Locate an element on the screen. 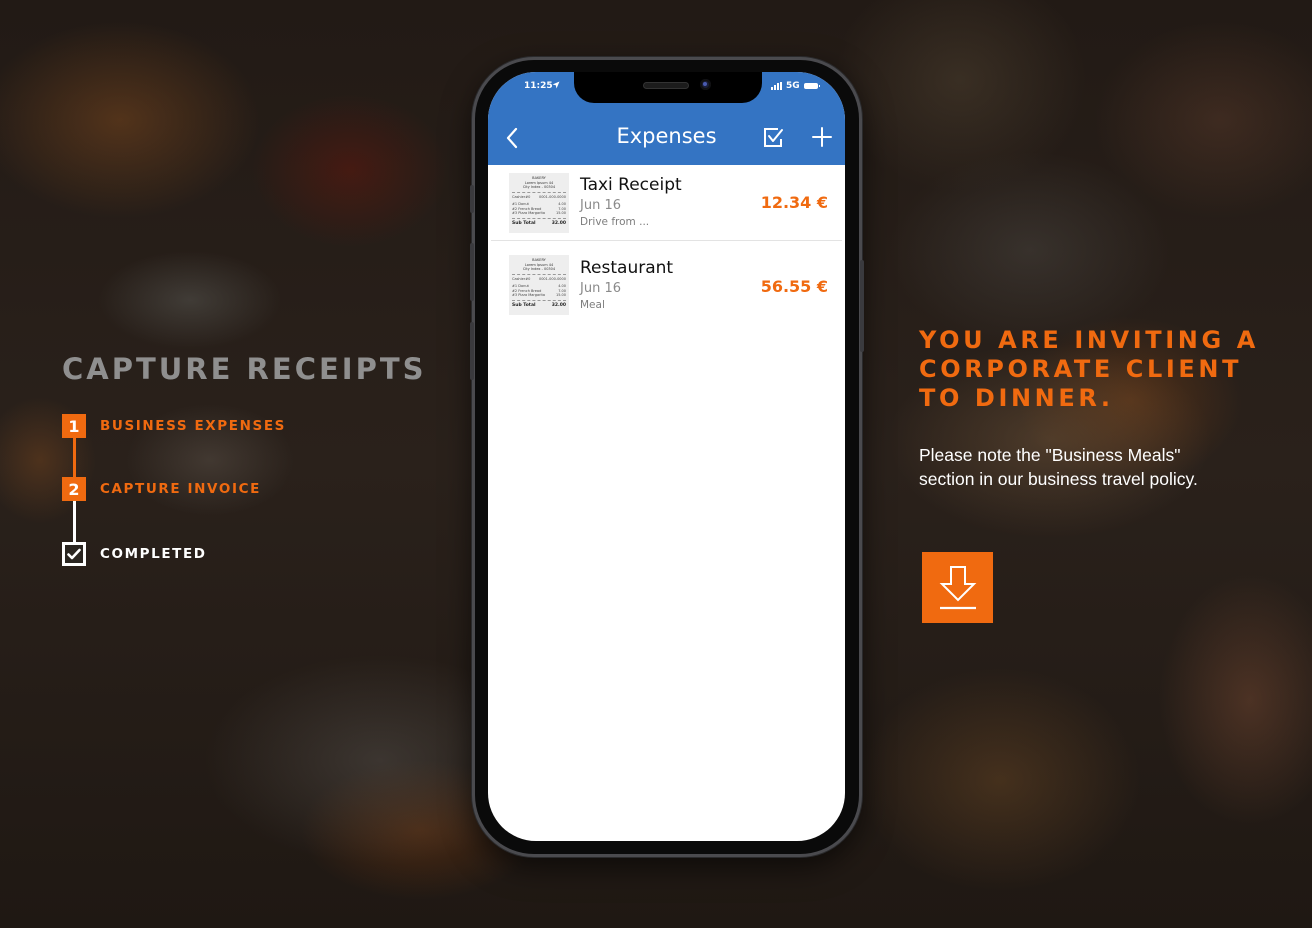  headline-line-3: TO DINNER. is located at coordinates (1016, 398).